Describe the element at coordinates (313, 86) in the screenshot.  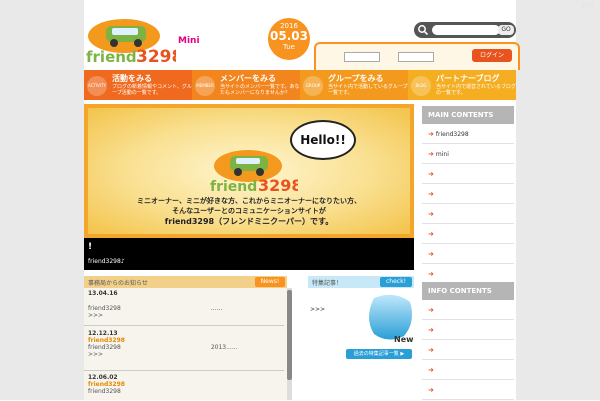
I see `group-icon: GROUP` at that location.